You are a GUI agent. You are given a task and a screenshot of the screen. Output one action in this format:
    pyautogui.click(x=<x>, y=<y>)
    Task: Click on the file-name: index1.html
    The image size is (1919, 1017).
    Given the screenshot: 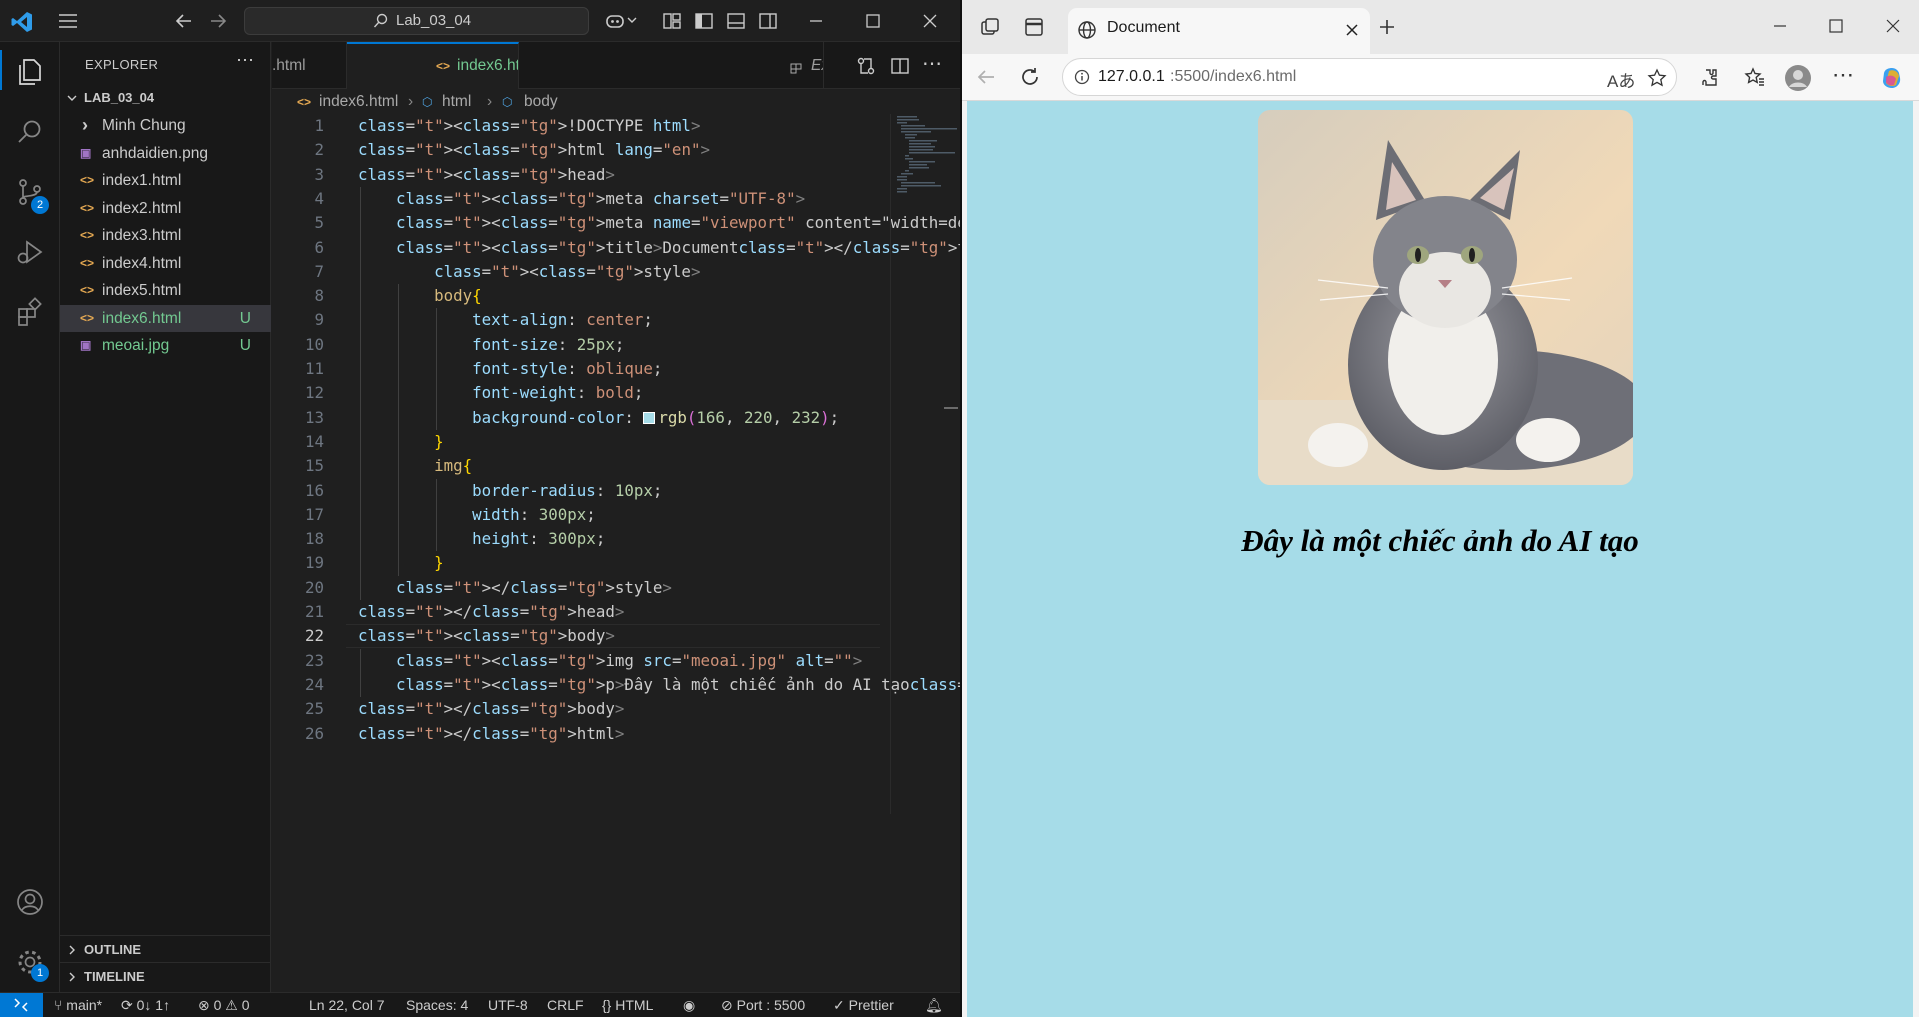 What is the action you would take?
    pyautogui.click(x=142, y=180)
    